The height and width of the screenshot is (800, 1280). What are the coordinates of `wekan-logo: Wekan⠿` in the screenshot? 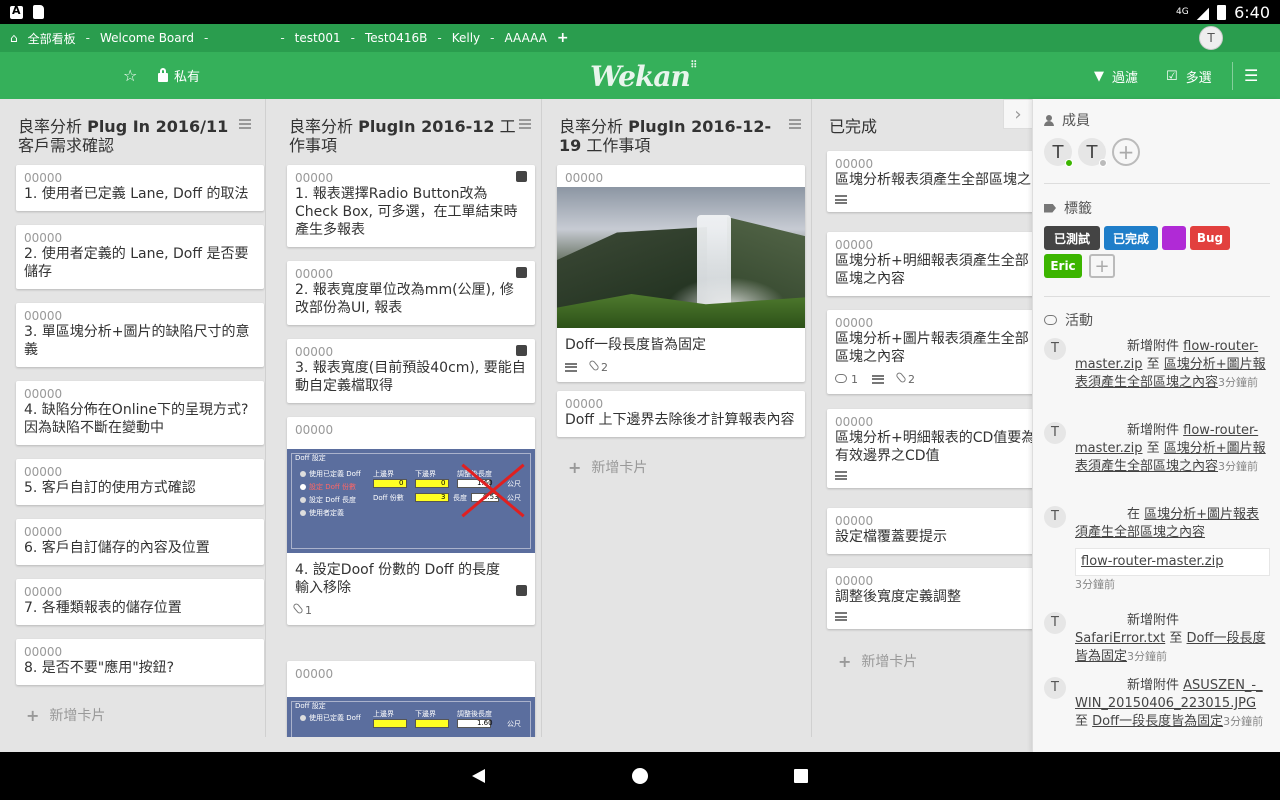 It's located at (644, 76).